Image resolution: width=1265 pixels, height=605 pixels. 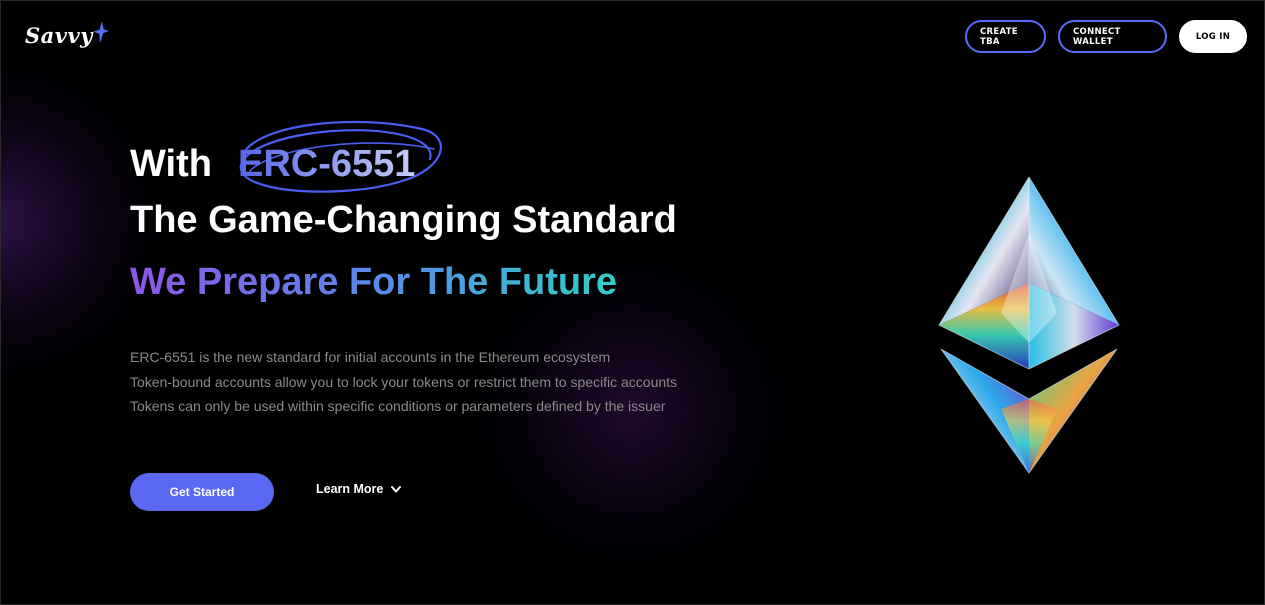 I want to click on log-in-button: LOG IN, so click(x=1213, y=36).